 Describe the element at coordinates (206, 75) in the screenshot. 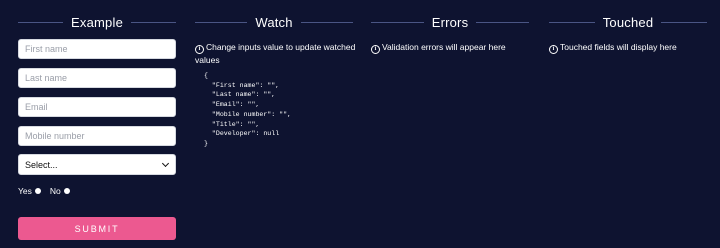

I see `json-line: {` at that location.